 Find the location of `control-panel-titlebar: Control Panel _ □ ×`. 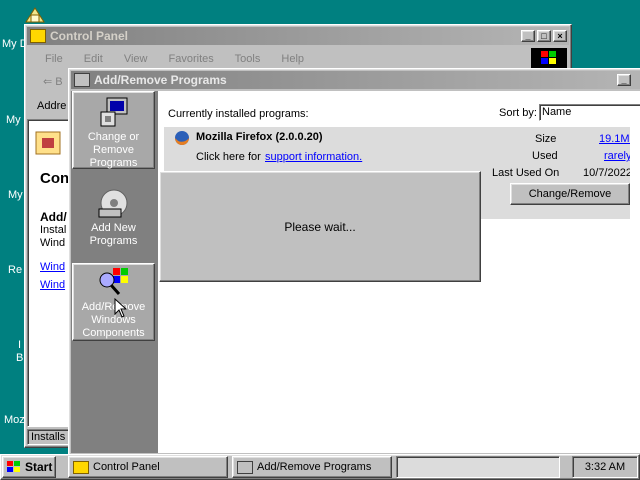

control-panel-titlebar: Control Panel _ □ × is located at coordinates (298, 36).